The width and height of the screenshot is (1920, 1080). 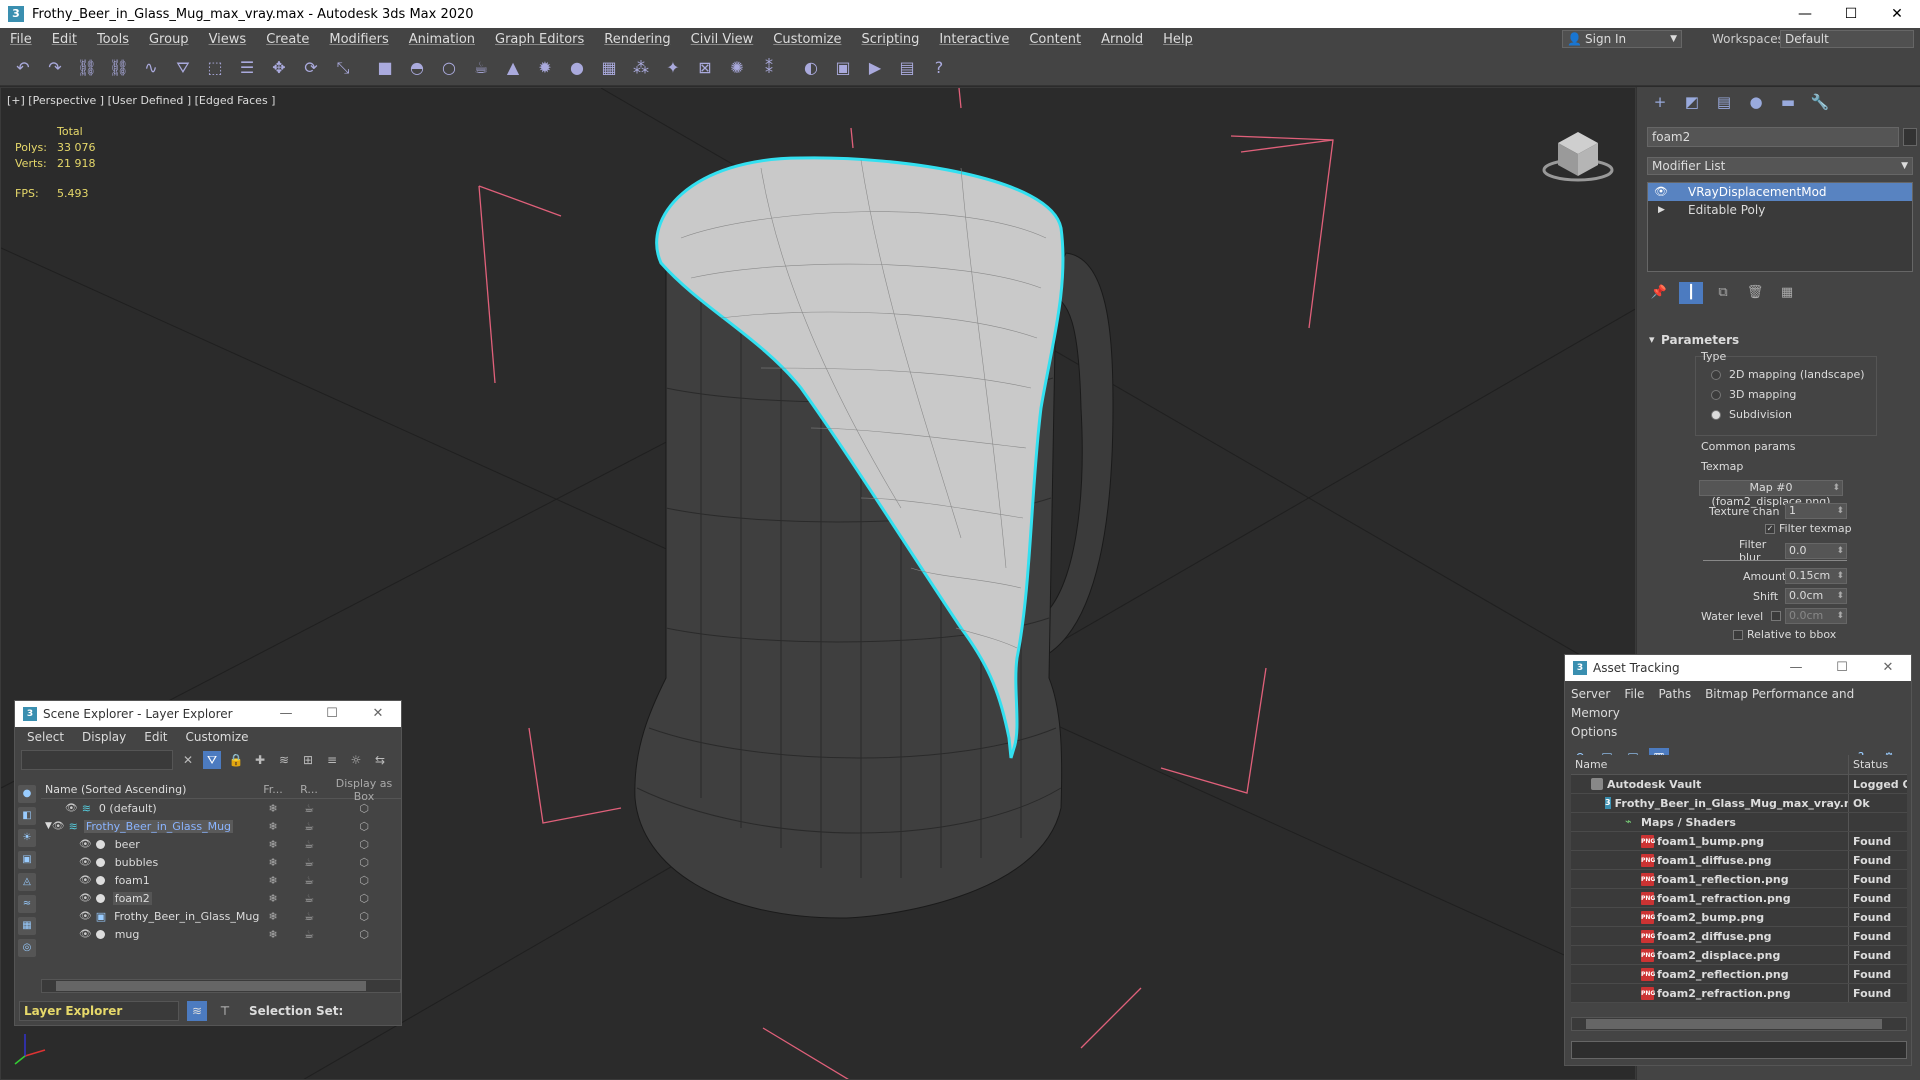 What do you see at coordinates (1055, 39) in the screenshot?
I see `menu-content: Content` at bounding box center [1055, 39].